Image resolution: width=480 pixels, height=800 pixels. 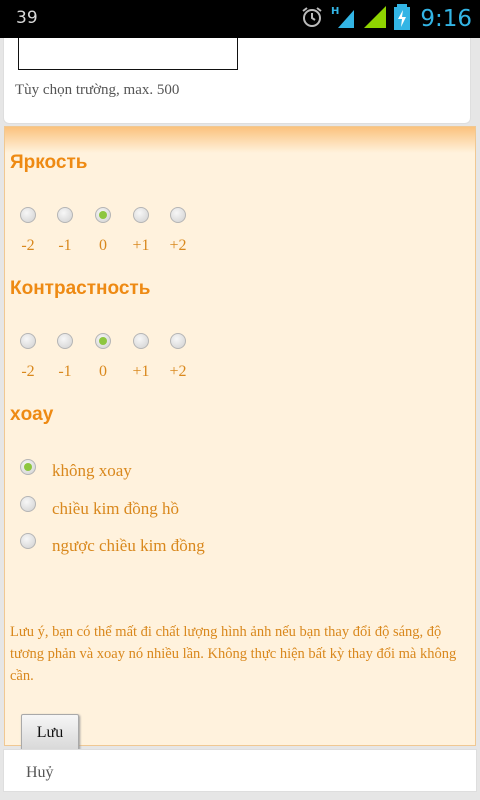 I want to click on brightness-option-label: -1, so click(x=65, y=245).